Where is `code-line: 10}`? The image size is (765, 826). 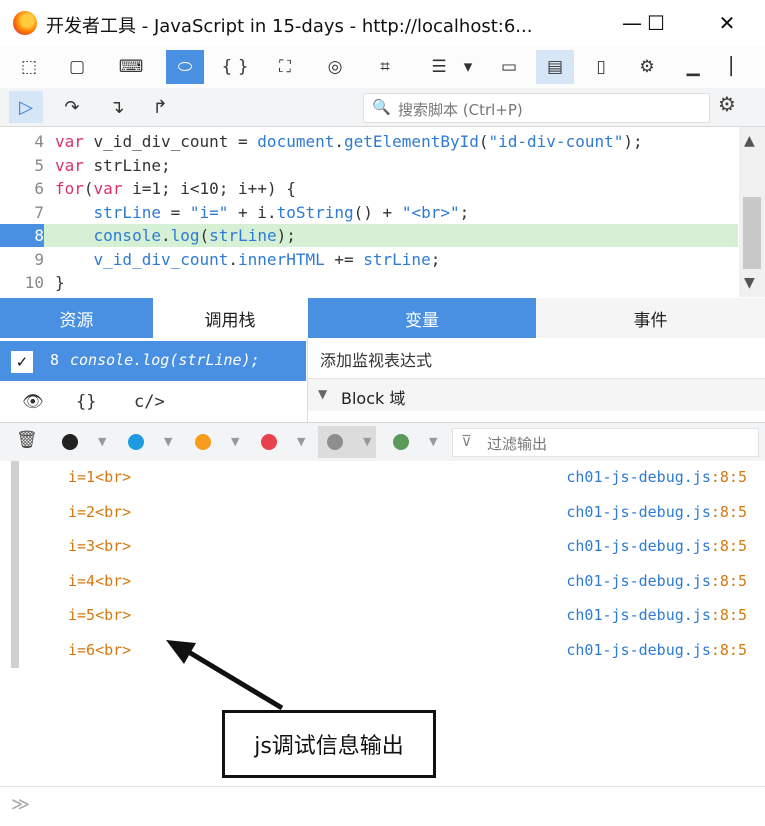 code-line: 10} is located at coordinates (369, 282).